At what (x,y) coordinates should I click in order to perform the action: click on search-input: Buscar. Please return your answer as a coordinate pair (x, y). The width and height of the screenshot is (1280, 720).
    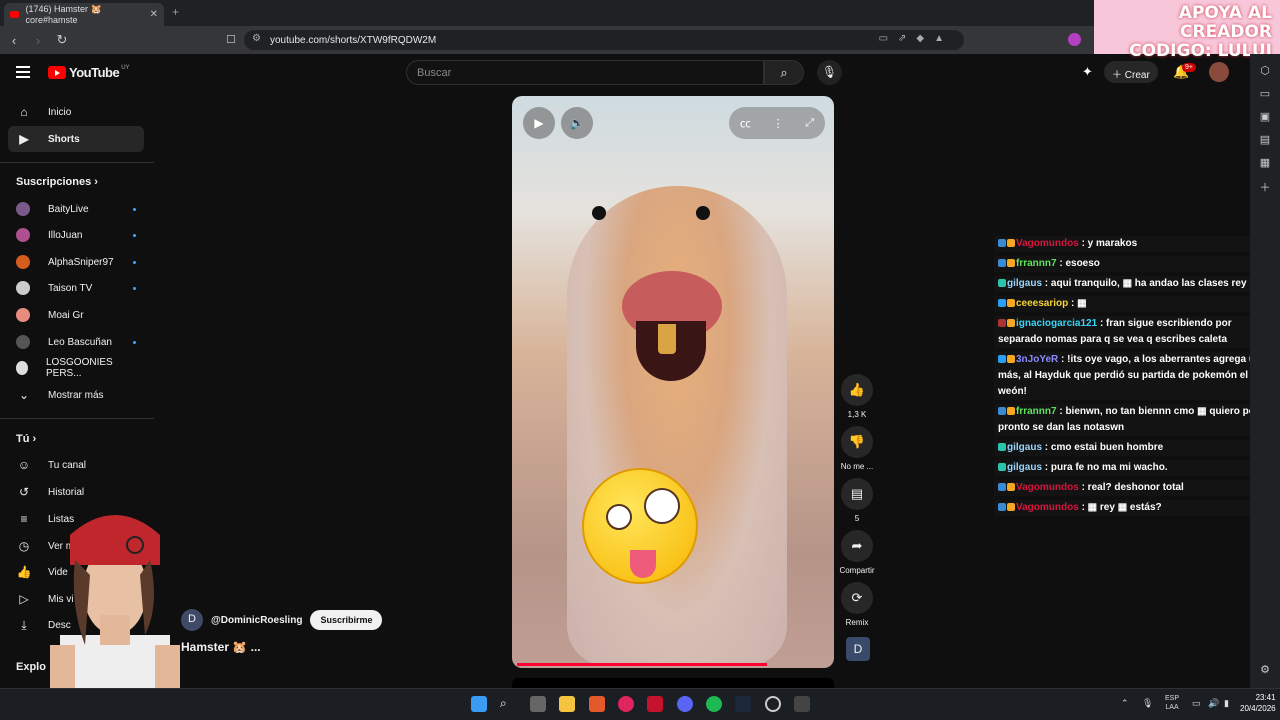
    Looking at the image, I should click on (585, 72).